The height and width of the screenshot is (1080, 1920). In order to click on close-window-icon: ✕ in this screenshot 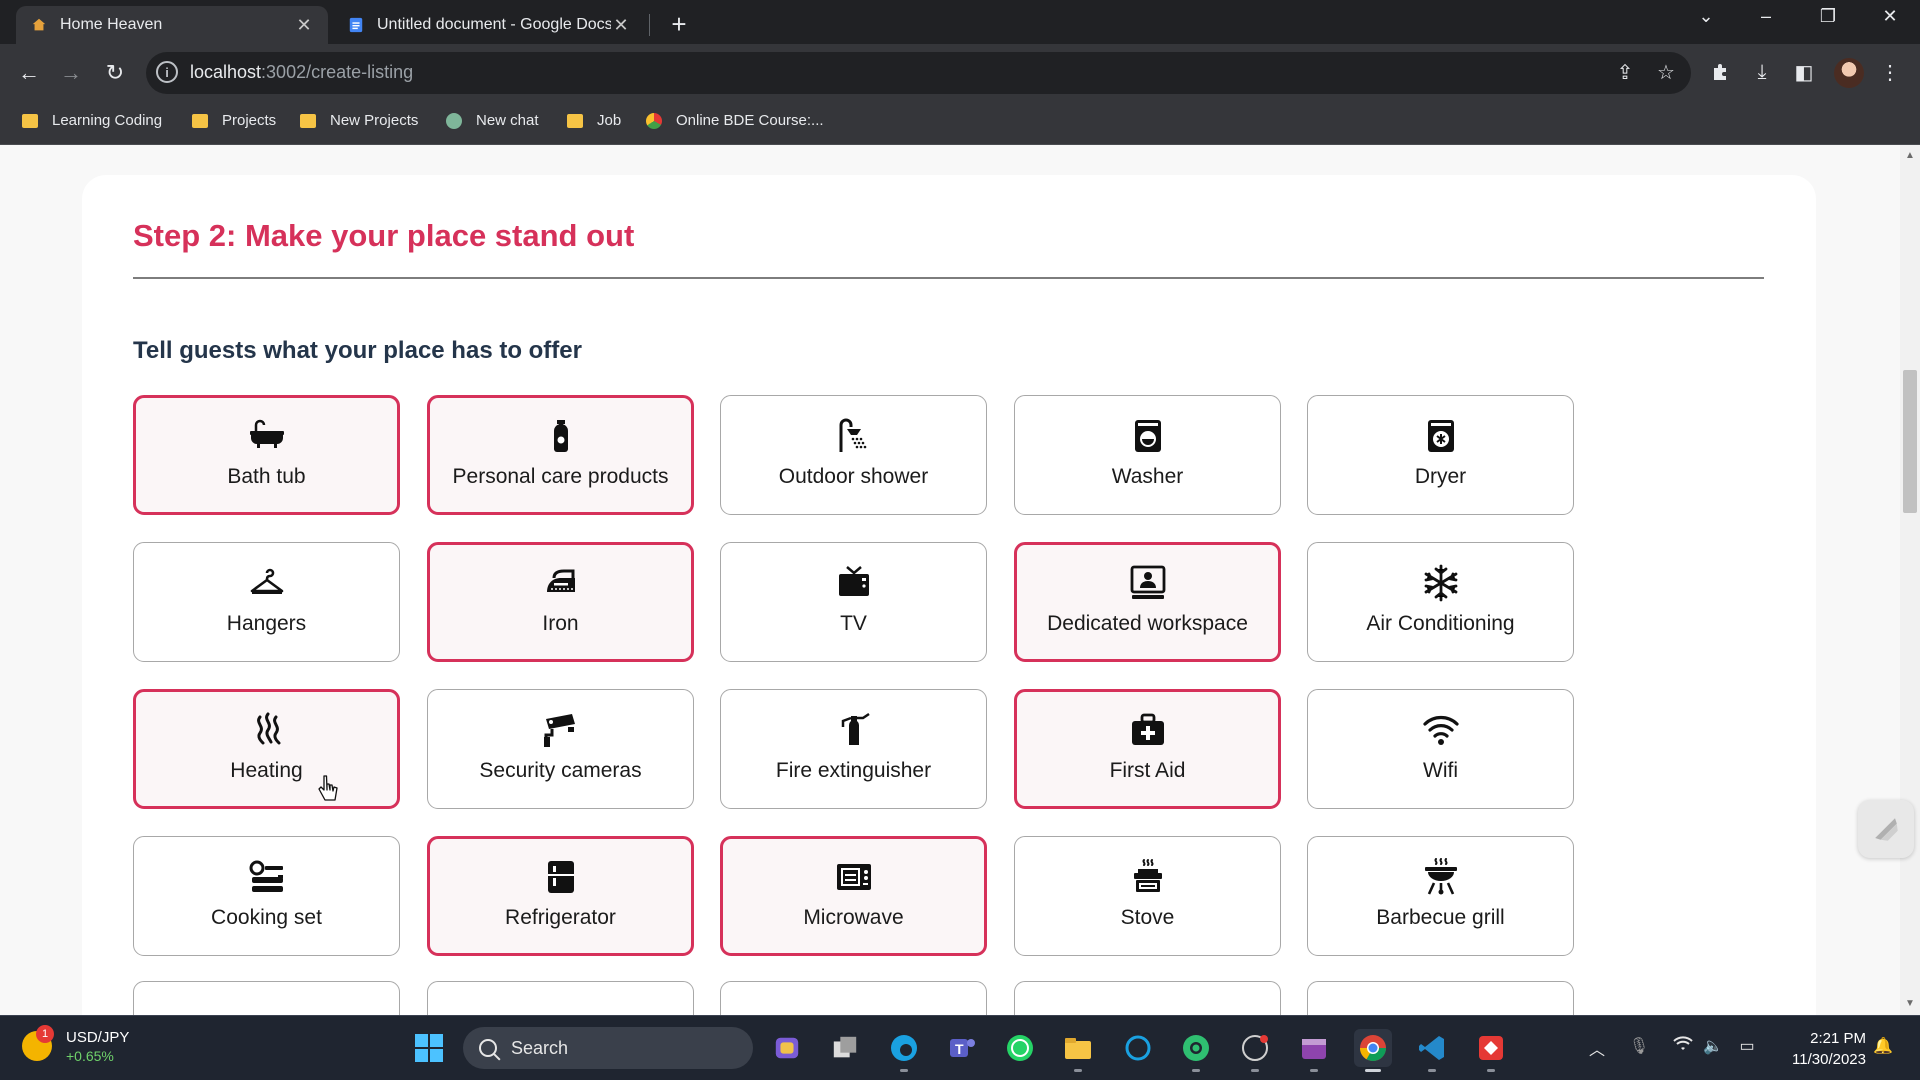, I will do `click(1890, 16)`.